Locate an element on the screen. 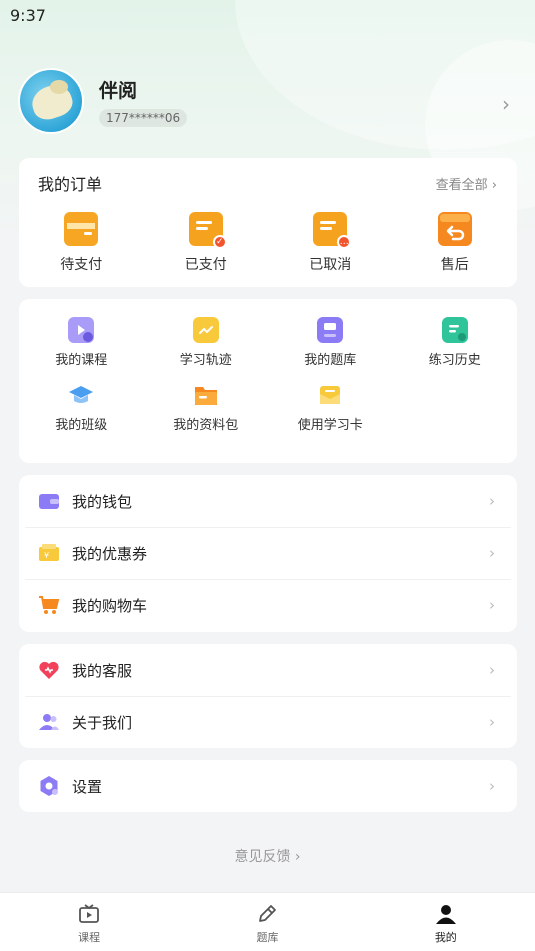  order-pending-payment: 待支付 is located at coordinates (81, 243).